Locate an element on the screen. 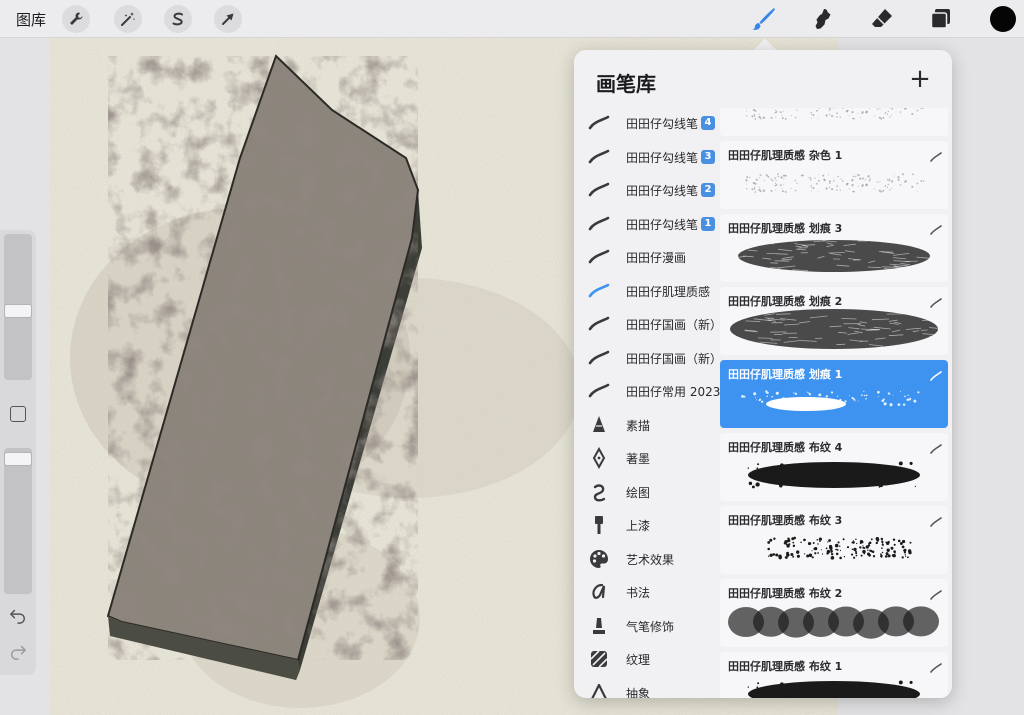 The width and height of the screenshot is (1024, 715). brush-size-thumb is located at coordinates (18, 311).